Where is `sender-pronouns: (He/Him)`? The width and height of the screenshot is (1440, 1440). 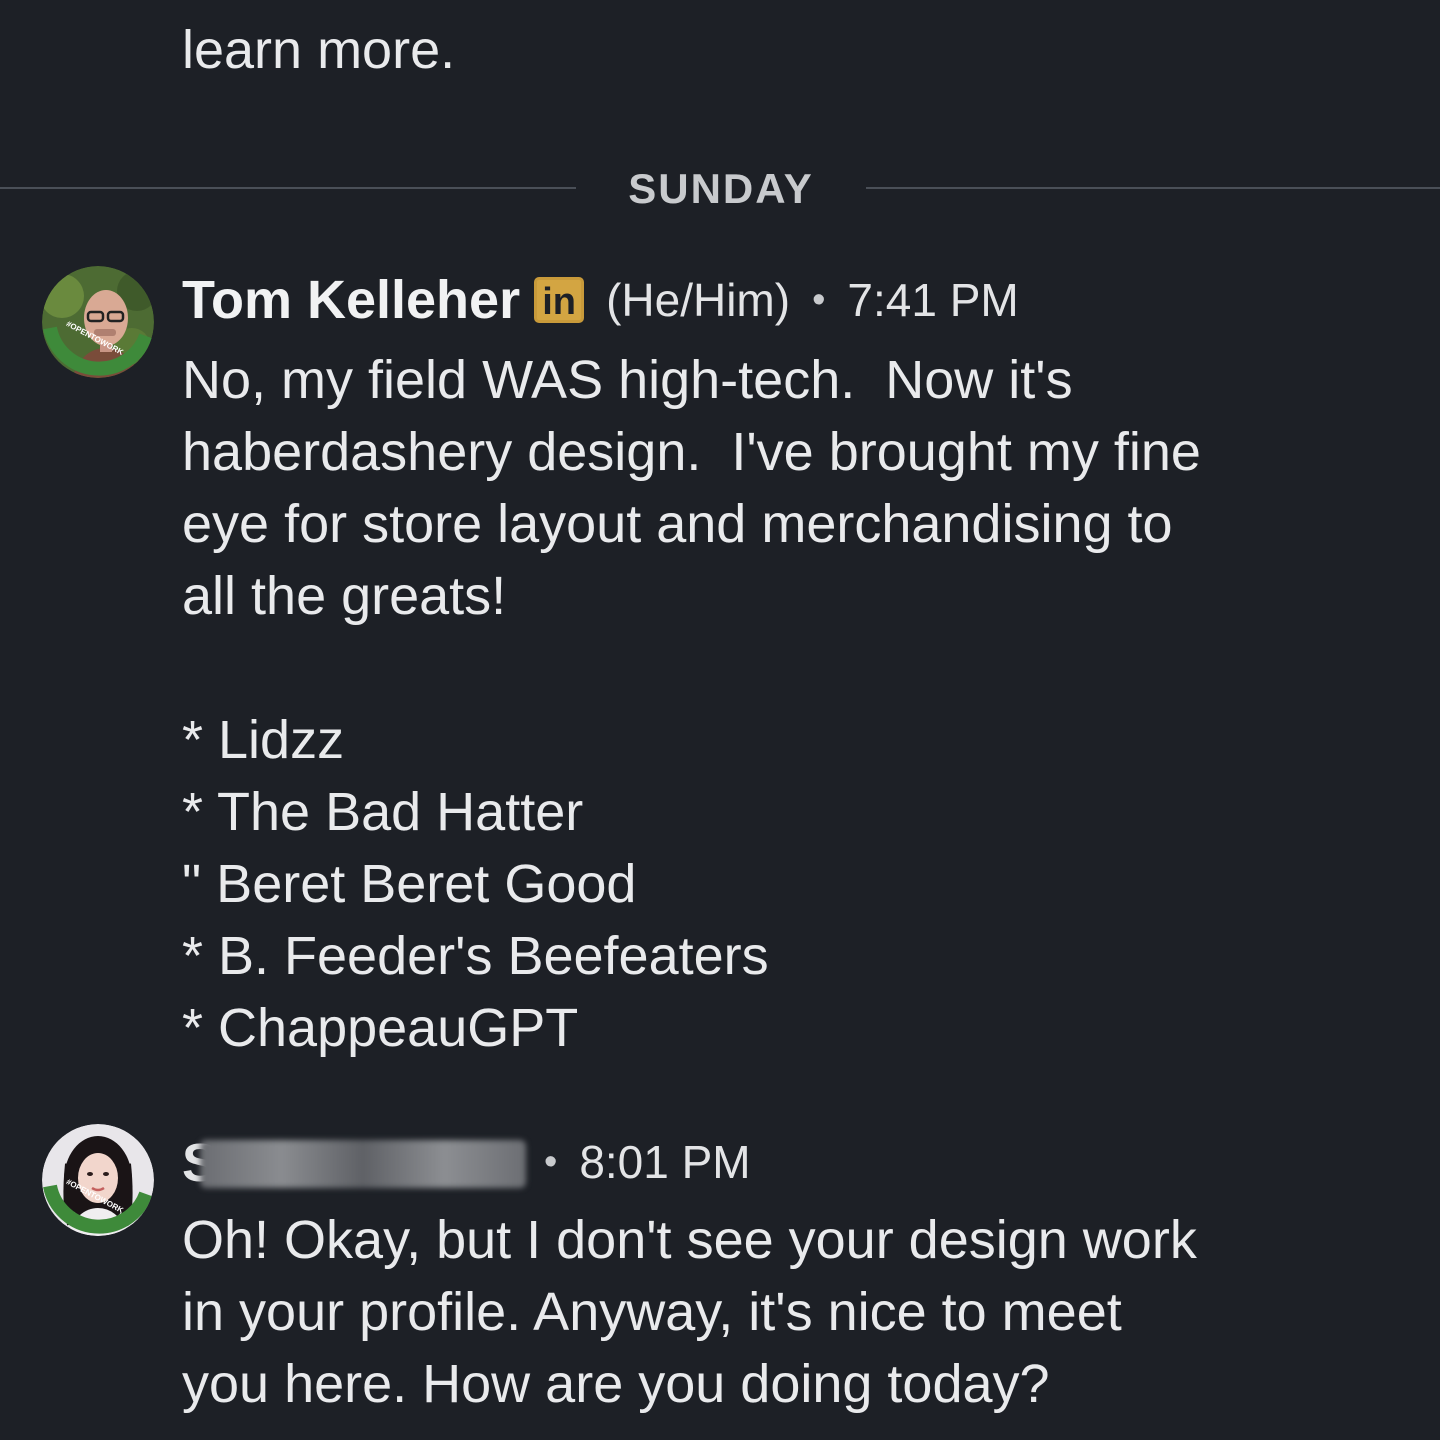 sender-pronouns: (He/Him) is located at coordinates (698, 300).